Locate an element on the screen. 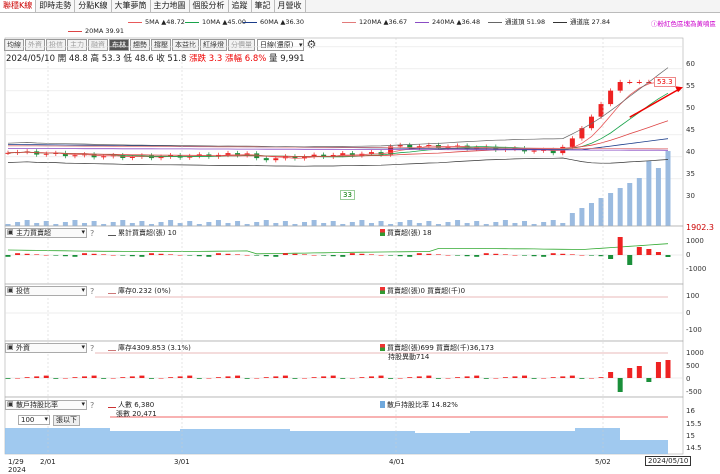 This screenshot has height=474, width=720. holding-filter-input: 100 is located at coordinates (34, 420).